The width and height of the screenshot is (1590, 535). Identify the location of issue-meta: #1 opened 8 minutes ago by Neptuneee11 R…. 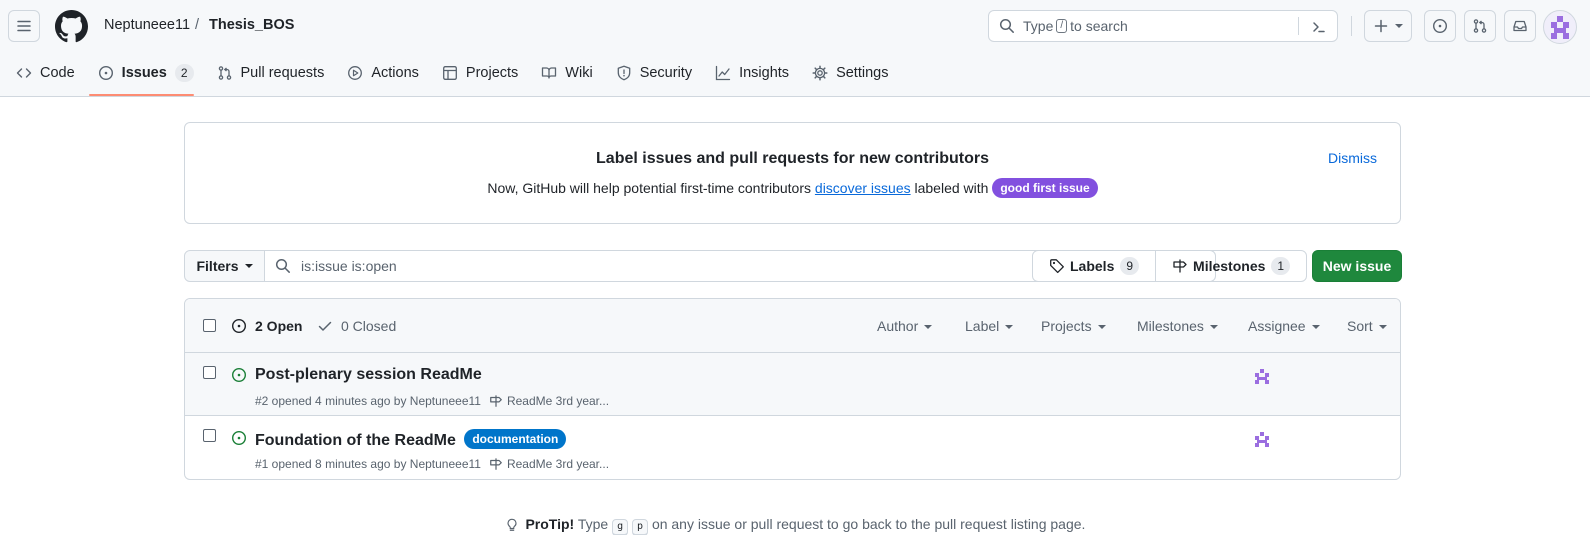
(432, 464).